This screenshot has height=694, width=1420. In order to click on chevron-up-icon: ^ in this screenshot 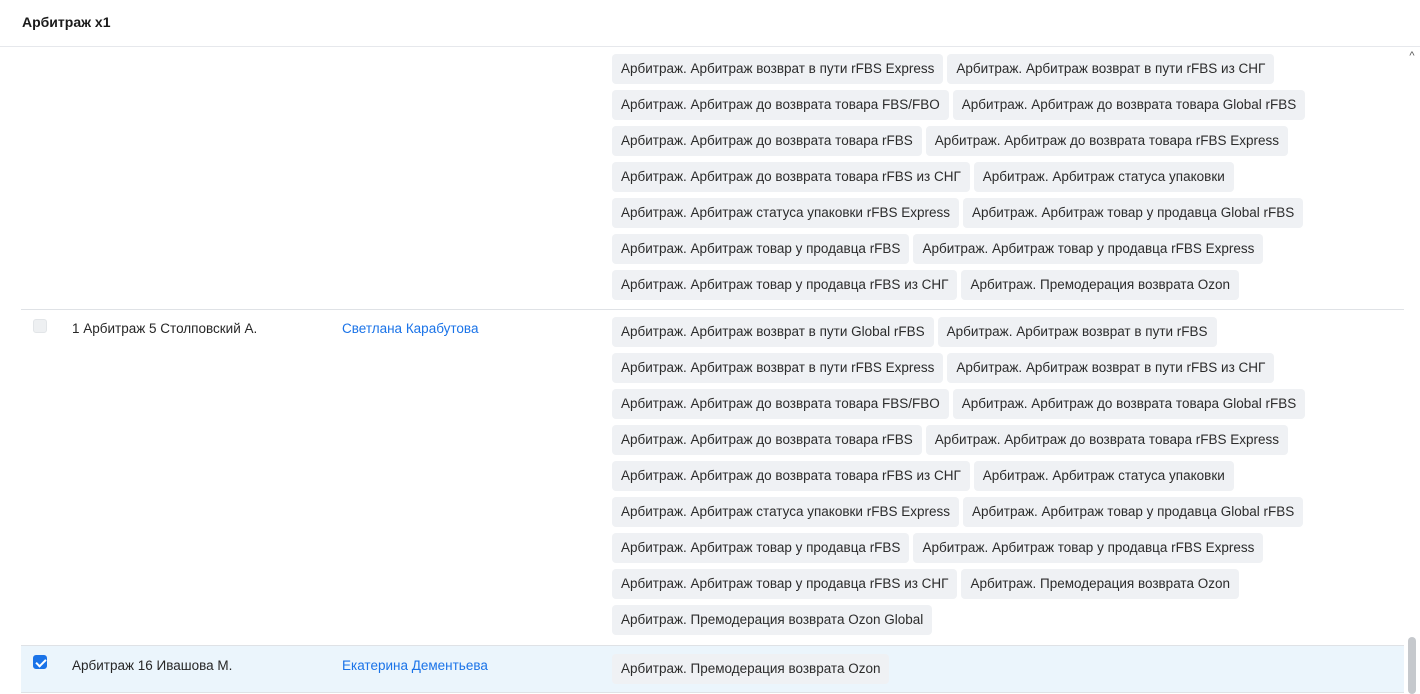, I will do `click(1412, 56)`.